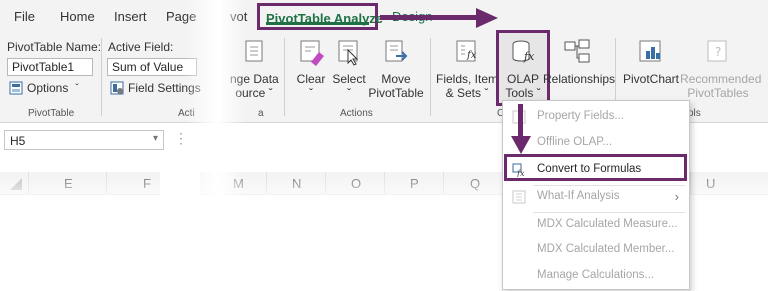  Describe the element at coordinates (349, 79) in the screenshot. I see `select-label: Select` at that location.